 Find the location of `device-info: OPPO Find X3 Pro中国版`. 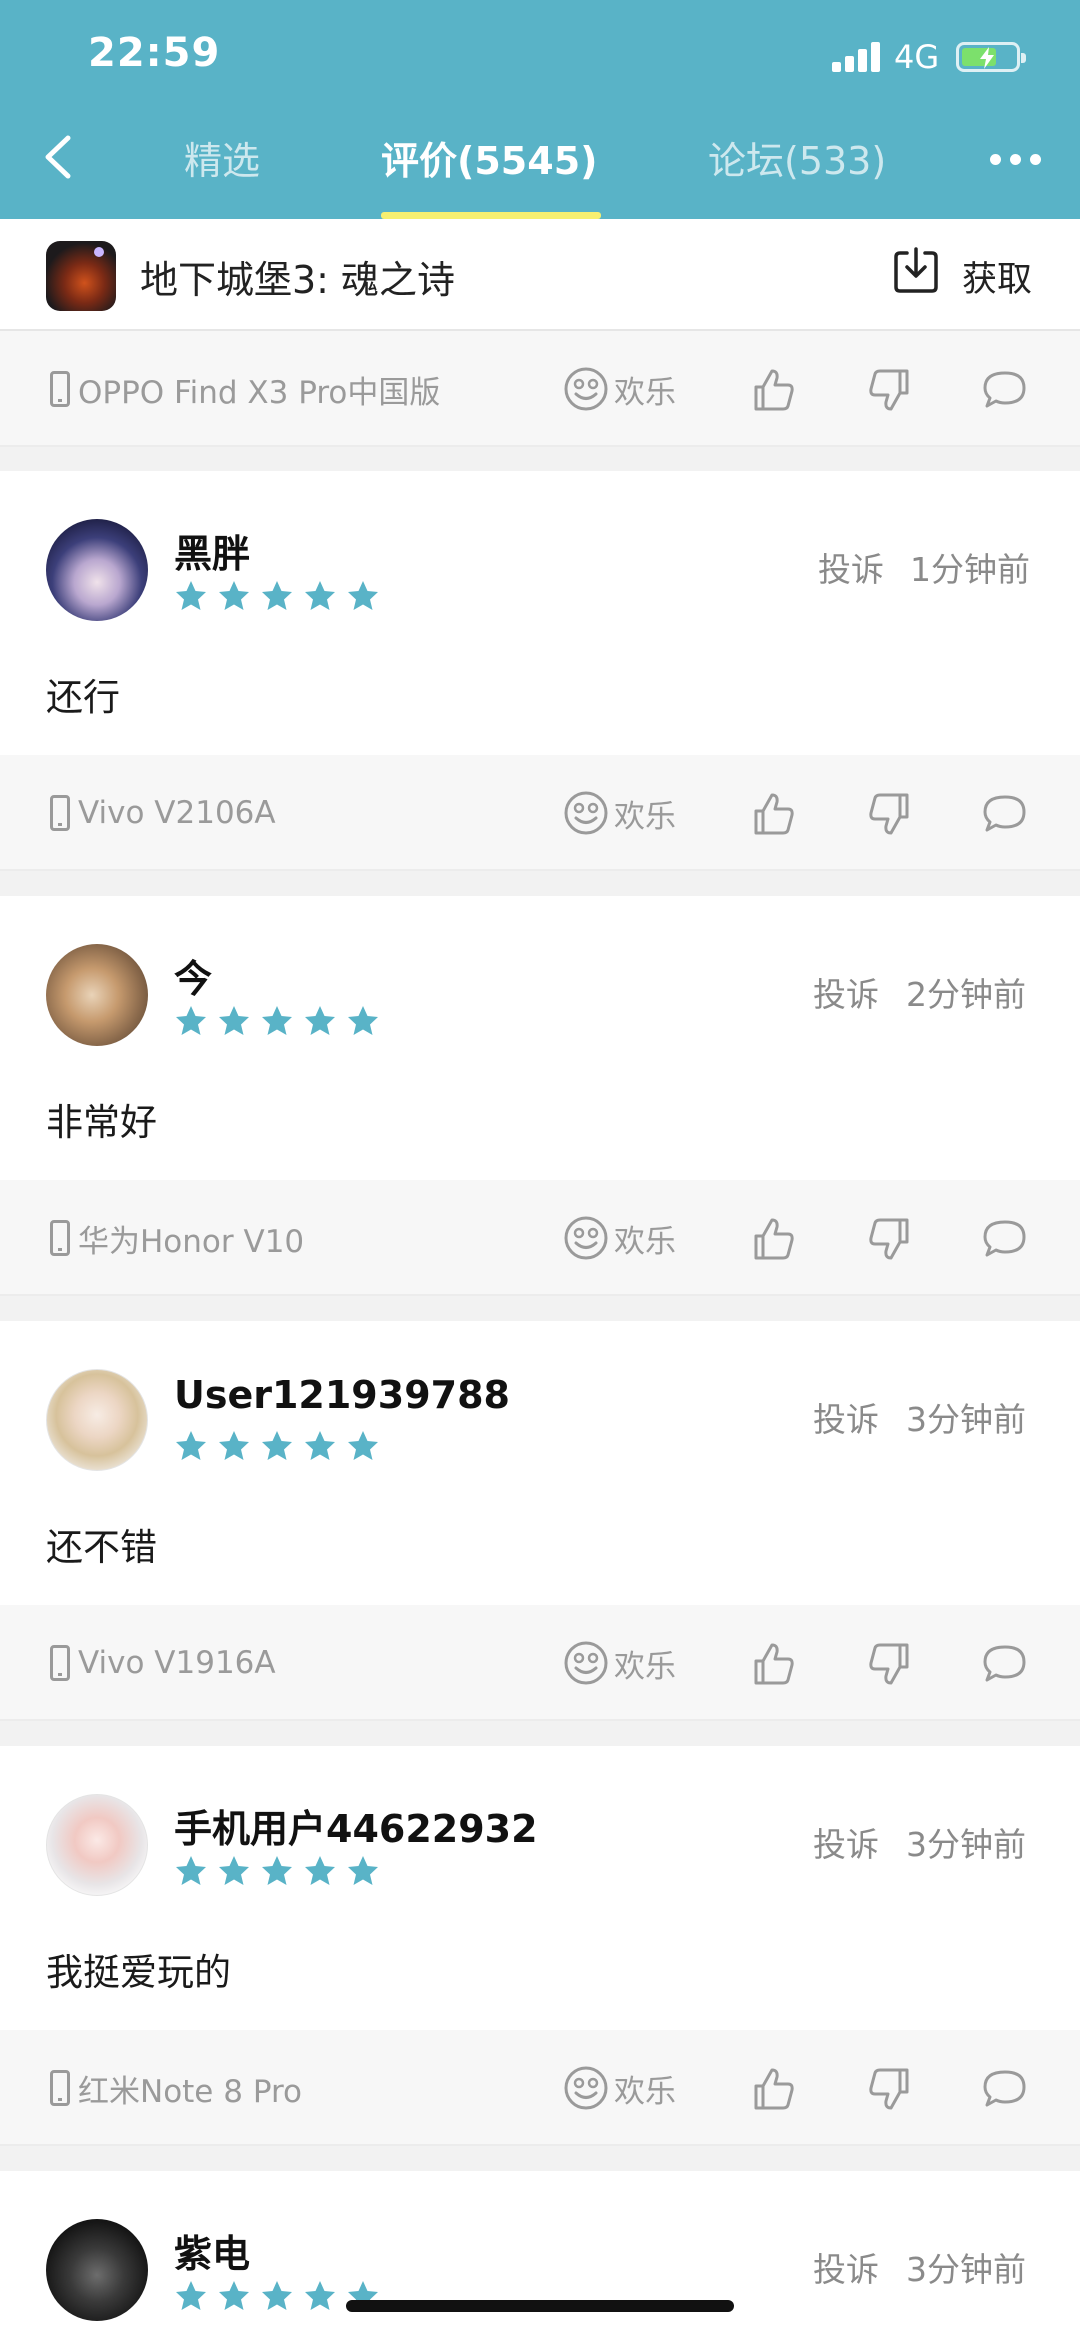

device-info: OPPO Find X3 Pro中国版 is located at coordinates (245, 389).